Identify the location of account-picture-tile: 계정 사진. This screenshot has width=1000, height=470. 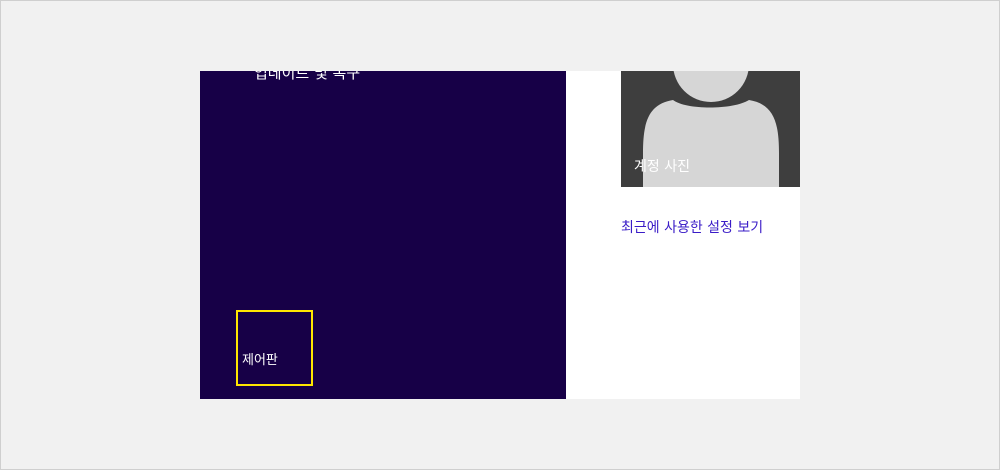
(710, 129).